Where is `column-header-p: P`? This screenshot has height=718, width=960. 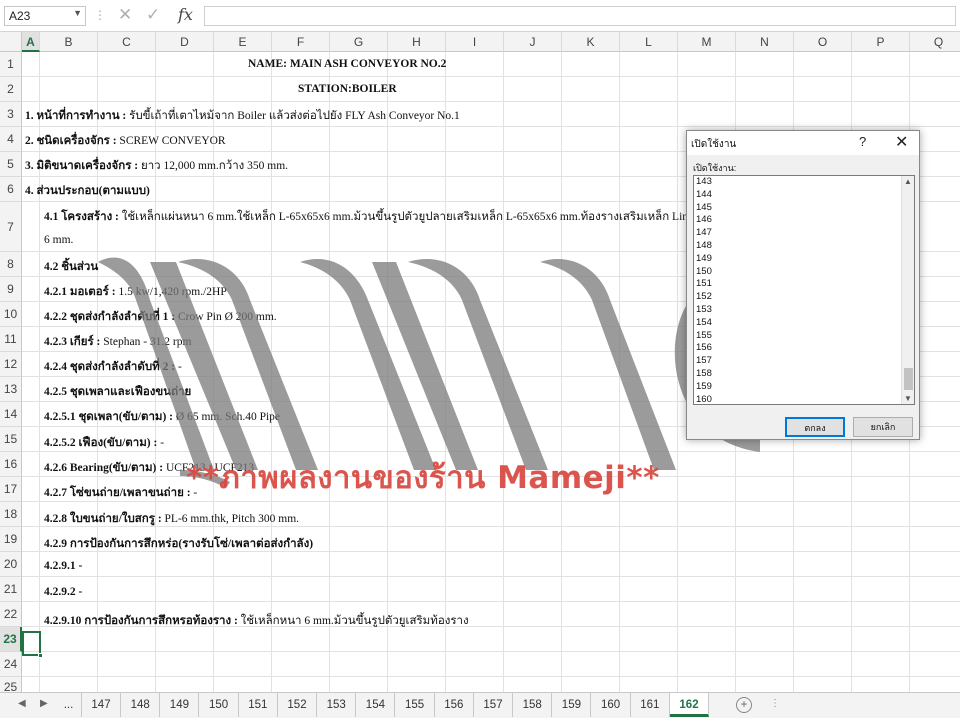
column-header-p: P is located at coordinates (881, 42).